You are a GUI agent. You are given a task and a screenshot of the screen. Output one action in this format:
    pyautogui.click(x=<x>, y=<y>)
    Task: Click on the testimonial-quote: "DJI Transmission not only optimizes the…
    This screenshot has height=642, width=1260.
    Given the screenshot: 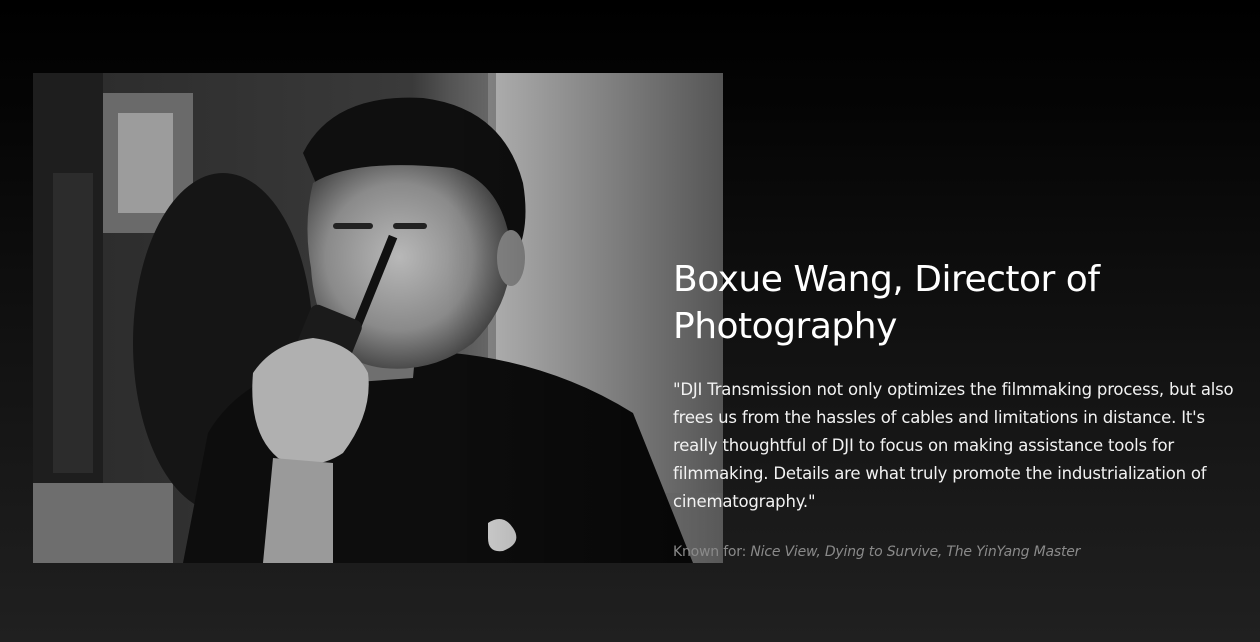 What is the action you would take?
    pyautogui.click(x=953, y=445)
    